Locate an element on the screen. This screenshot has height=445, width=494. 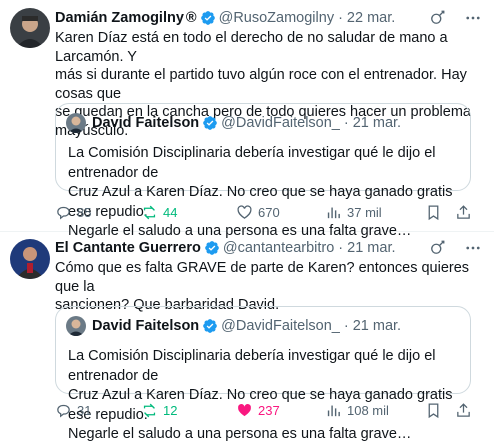
like-button: 670 is located at coordinates (258, 212).